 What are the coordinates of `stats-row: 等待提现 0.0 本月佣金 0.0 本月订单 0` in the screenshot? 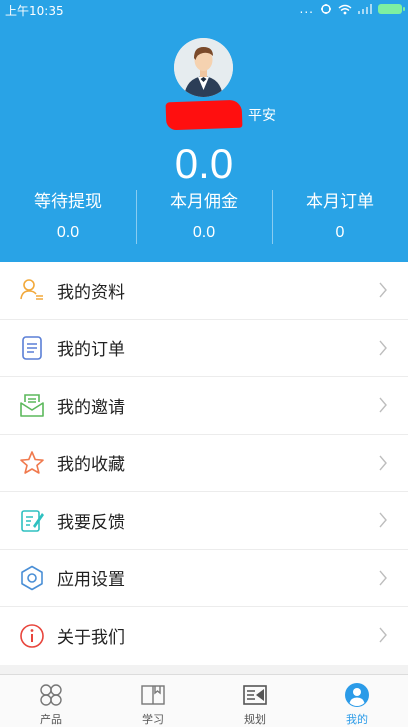 It's located at (204, 218).